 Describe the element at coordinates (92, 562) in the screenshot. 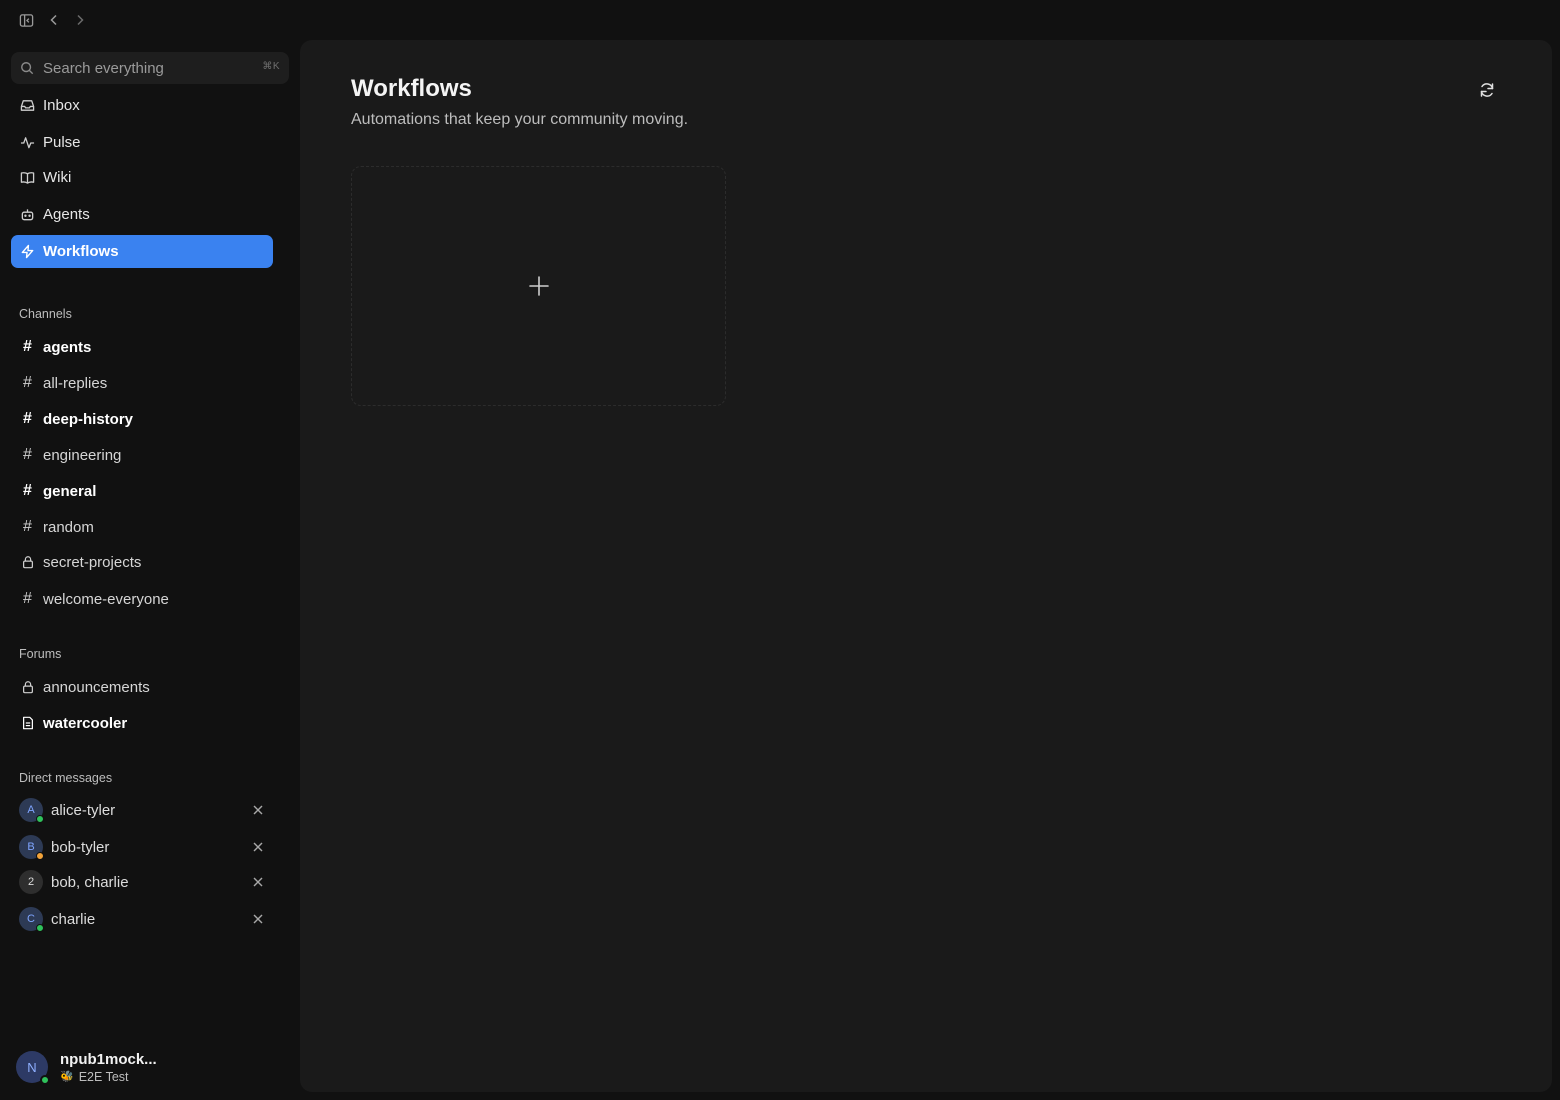

I see `channel-label: secret-projects` at that location.